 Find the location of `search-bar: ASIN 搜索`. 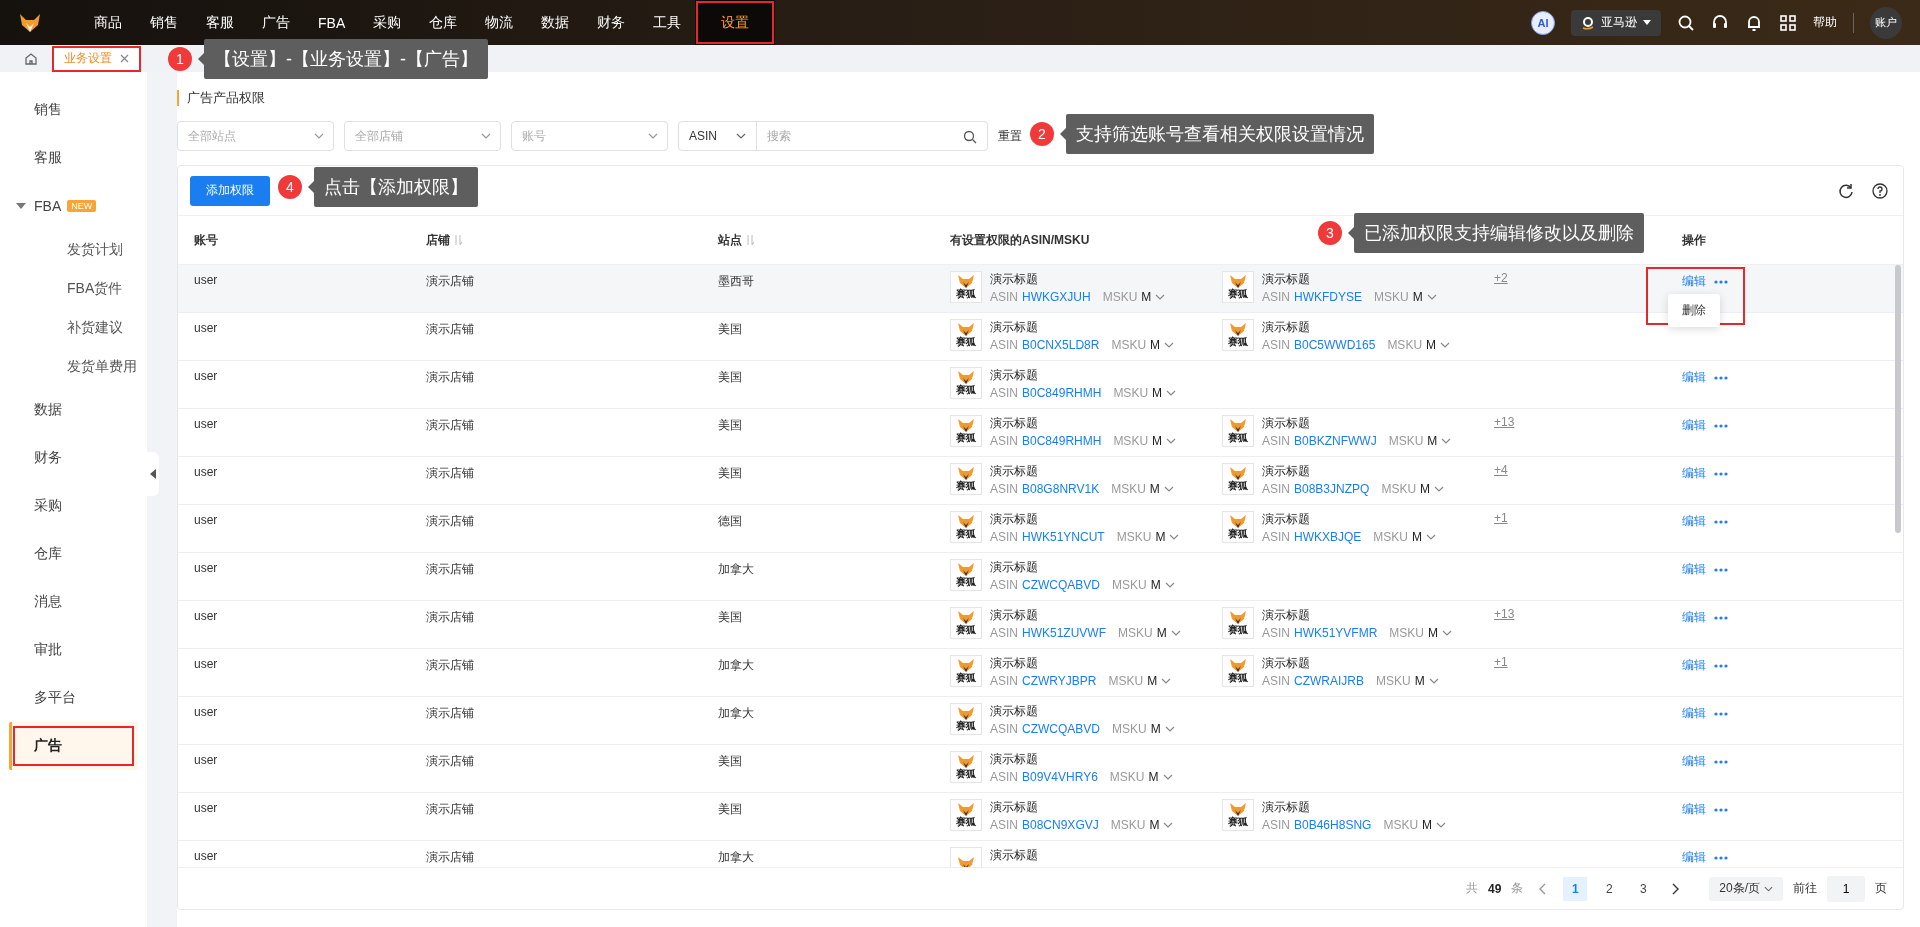

search-bar: ASIN 搜索 is located at coordinates (833, 136).